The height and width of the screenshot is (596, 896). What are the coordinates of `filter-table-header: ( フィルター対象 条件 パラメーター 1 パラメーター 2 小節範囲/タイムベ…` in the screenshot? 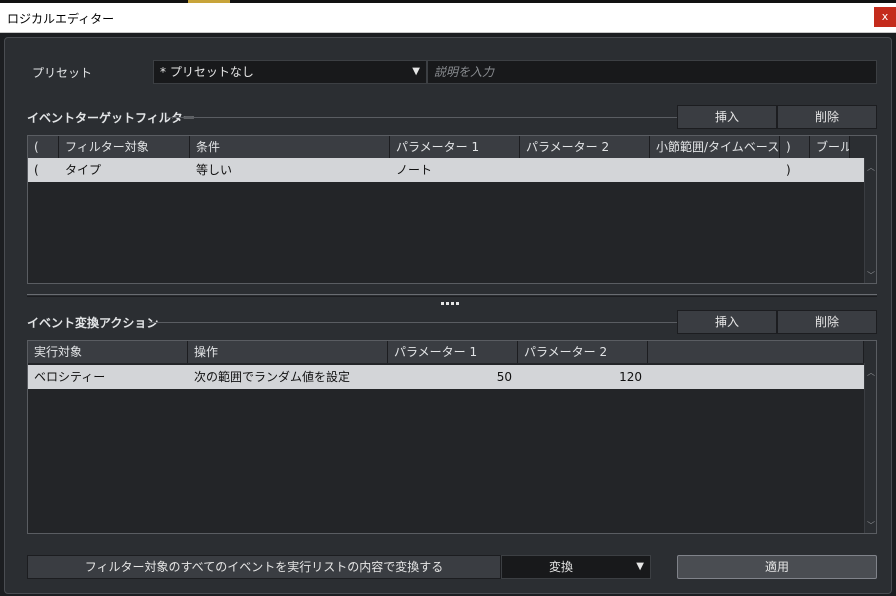 It's located at (452, 147).